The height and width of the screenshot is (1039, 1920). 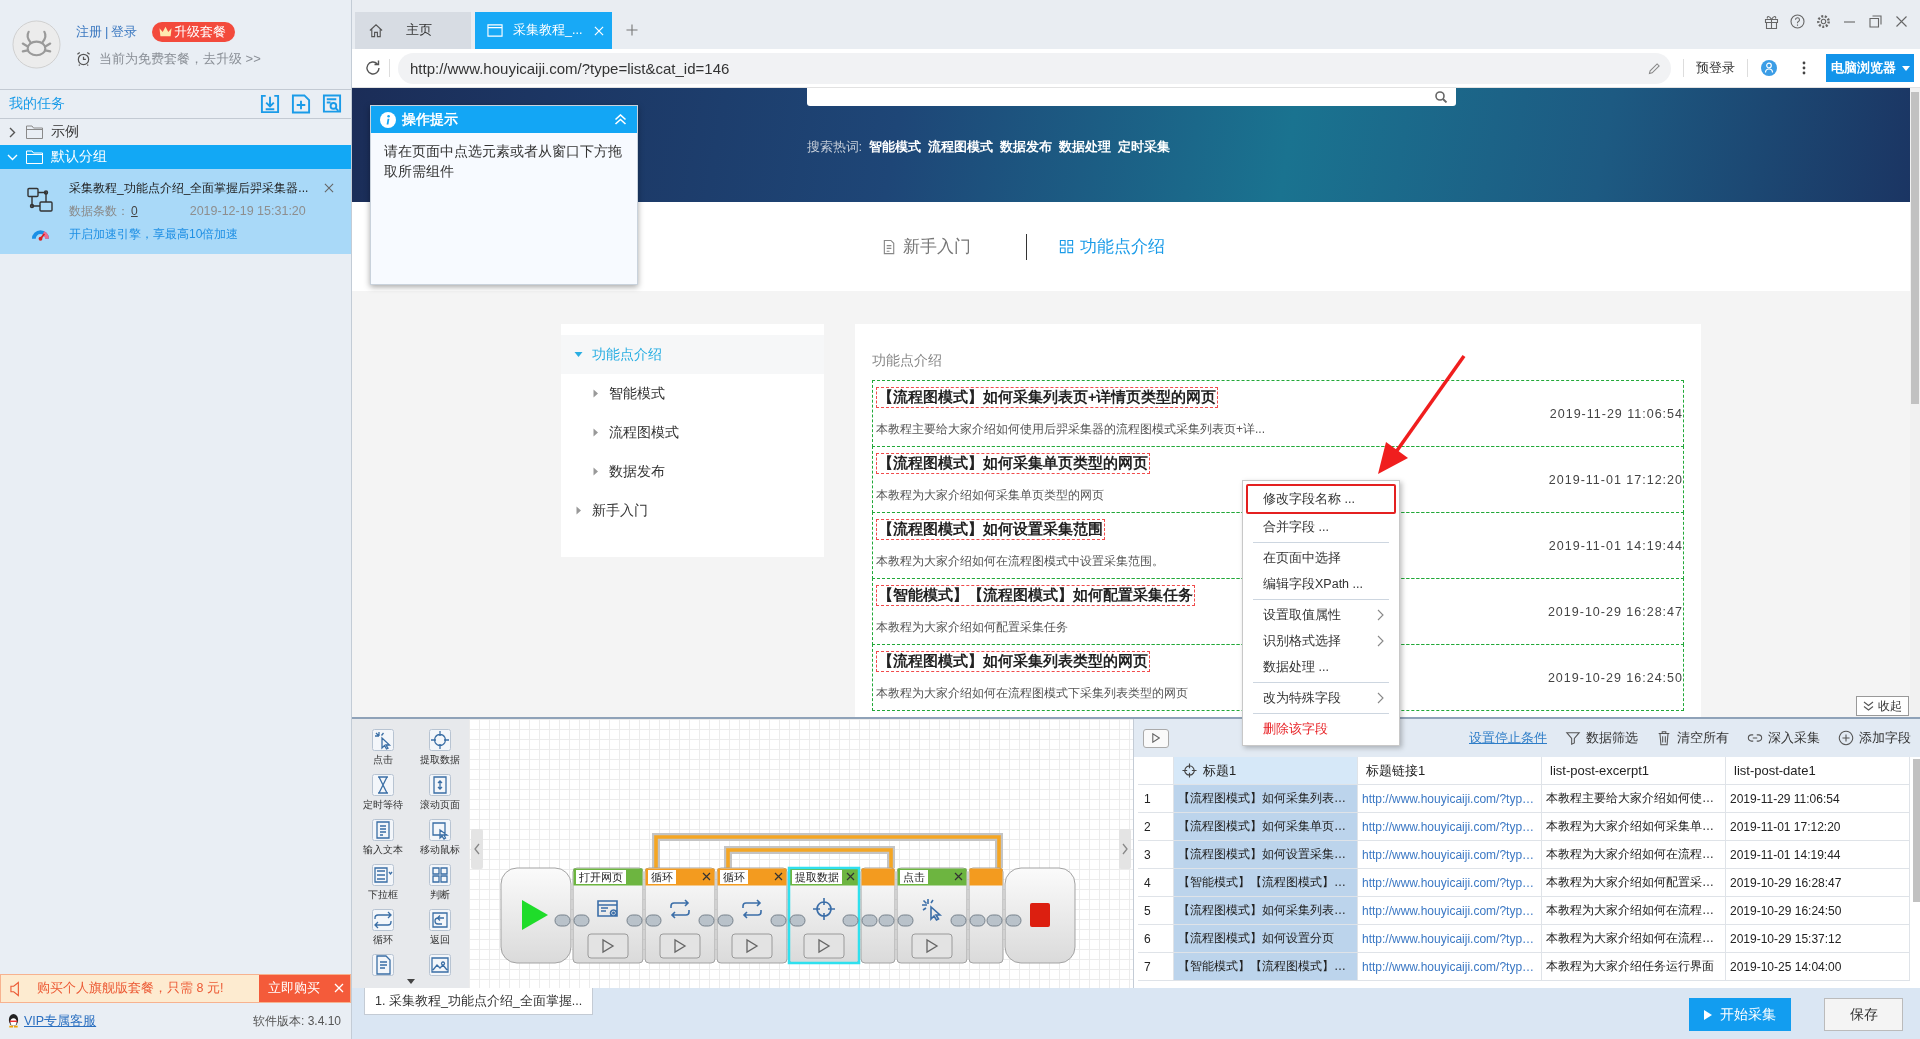 I want to click on nav-tab: 新手入门, so click(x=926, y=246).